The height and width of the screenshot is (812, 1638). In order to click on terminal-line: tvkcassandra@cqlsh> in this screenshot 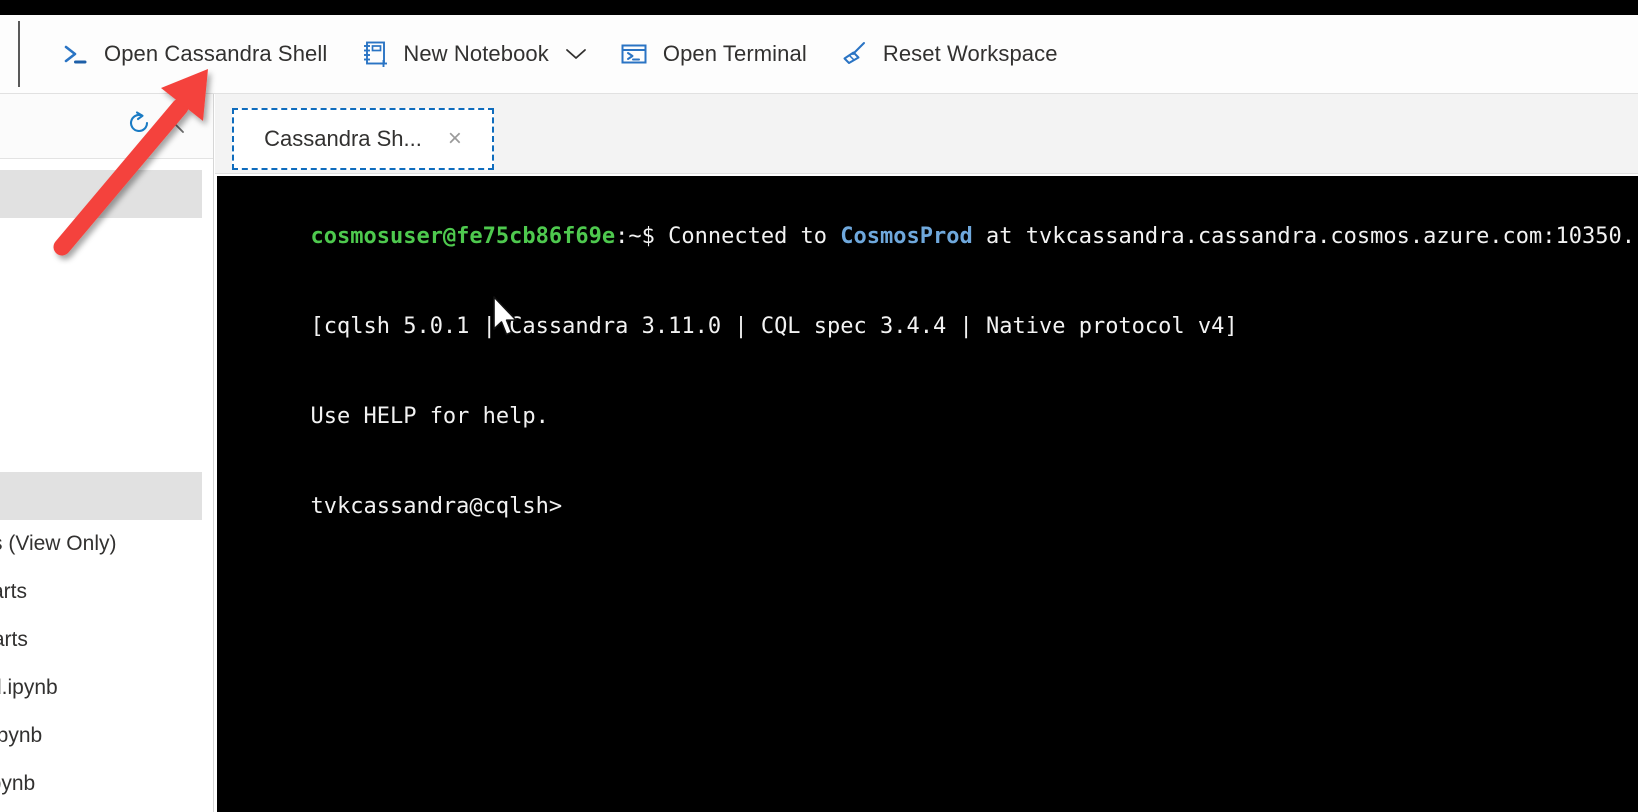, I will do `click(934, 507)`.